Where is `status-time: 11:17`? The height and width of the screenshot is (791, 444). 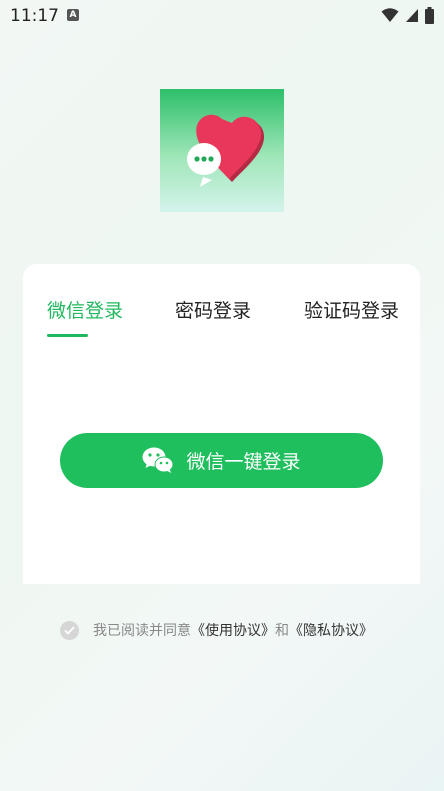
status-time: 11:17 is located at coordinates (34, 16).